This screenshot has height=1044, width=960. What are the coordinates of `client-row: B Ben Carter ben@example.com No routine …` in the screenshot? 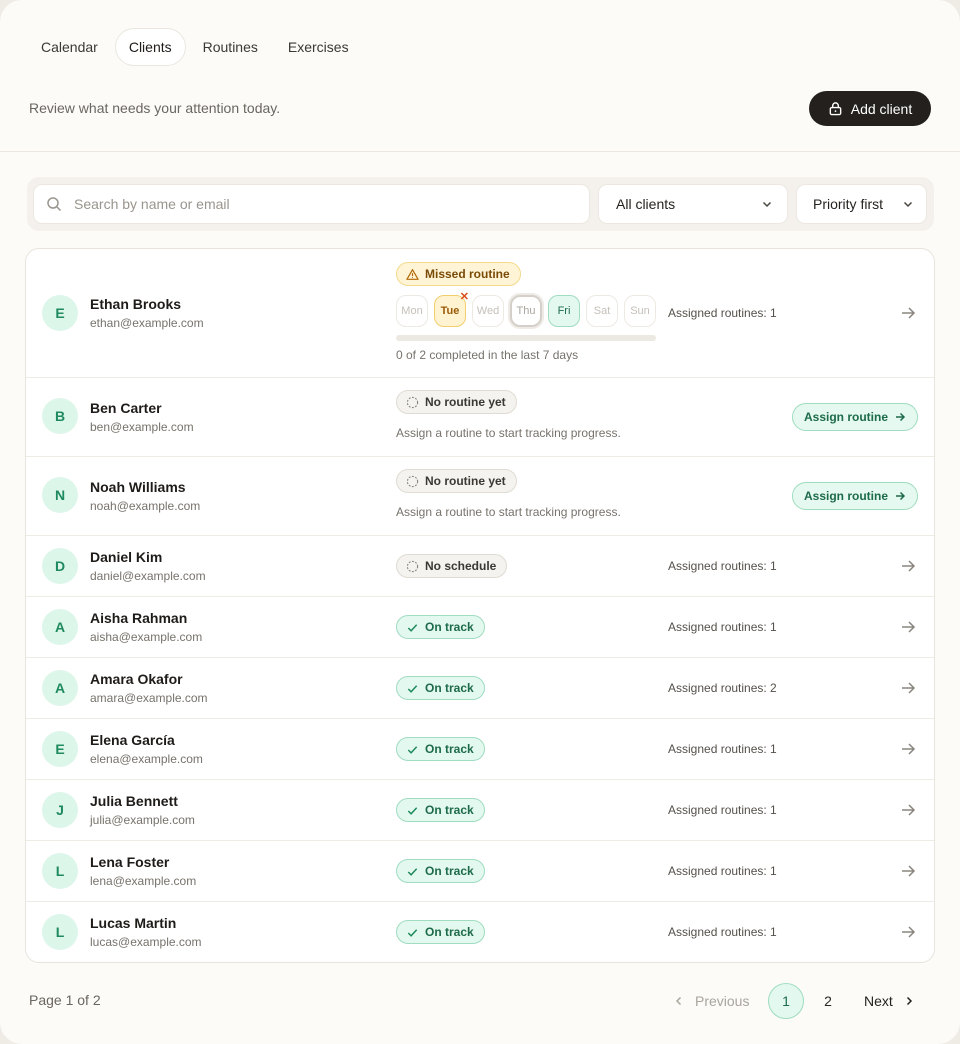 It's located at (480, 417).